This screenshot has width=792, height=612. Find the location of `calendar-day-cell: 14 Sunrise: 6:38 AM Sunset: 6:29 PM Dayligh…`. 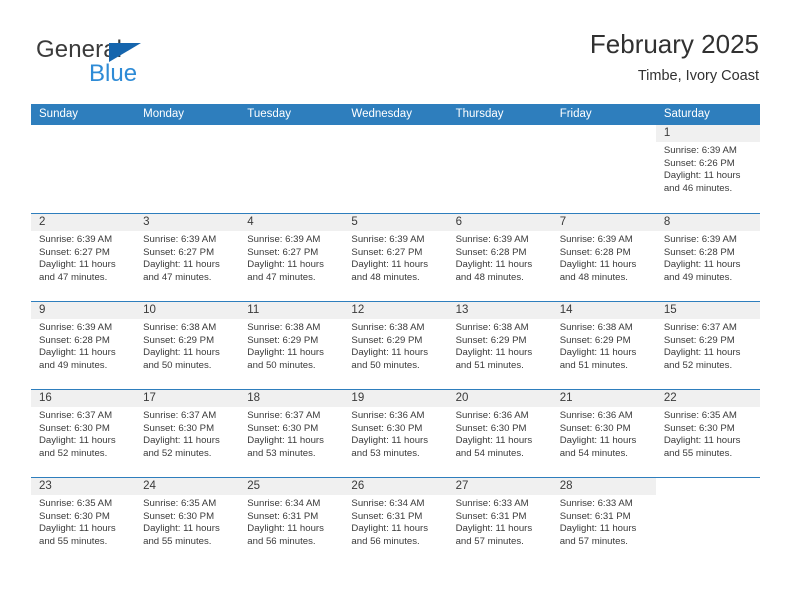

calendar-day-cell: 14 Sunrise: 6:38 AM Sunset: 6:29 PM Dayligh… is located at coordinates (603, 345).